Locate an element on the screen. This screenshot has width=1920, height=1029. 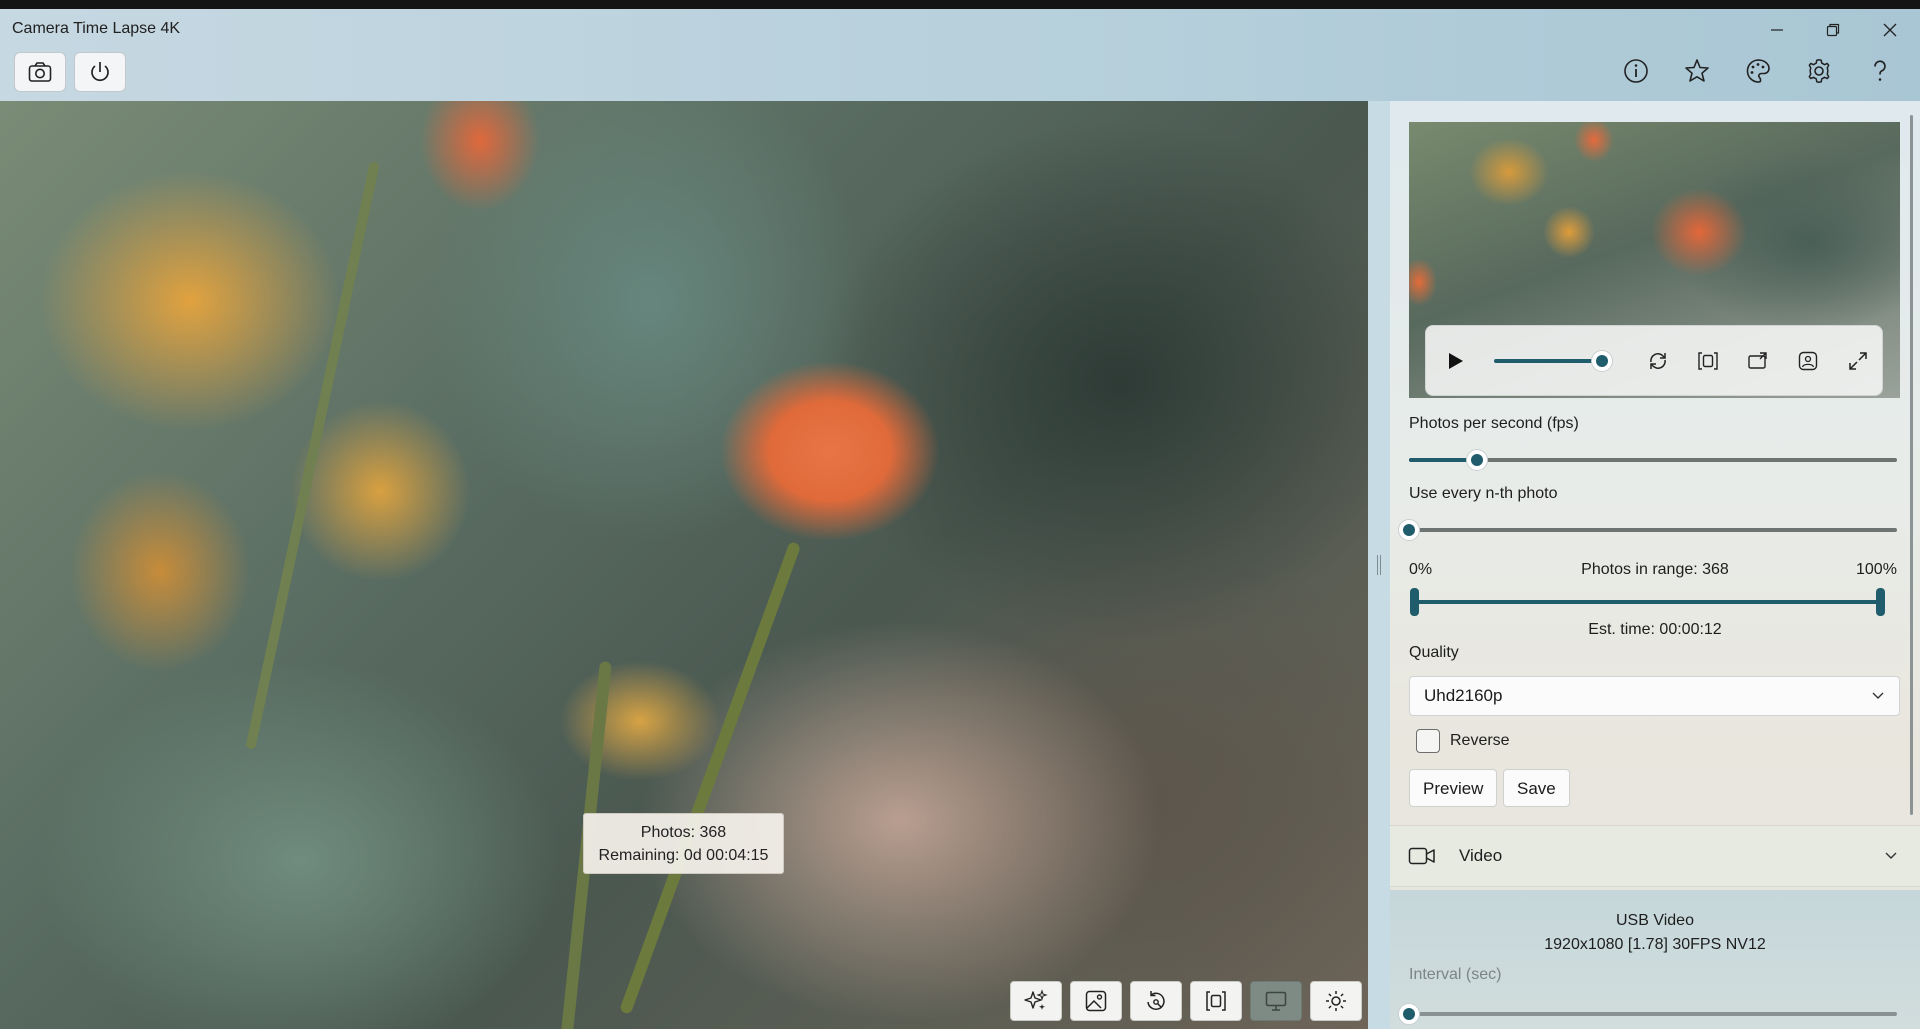
snapshot-icon is located at coordinates (1808, 361).